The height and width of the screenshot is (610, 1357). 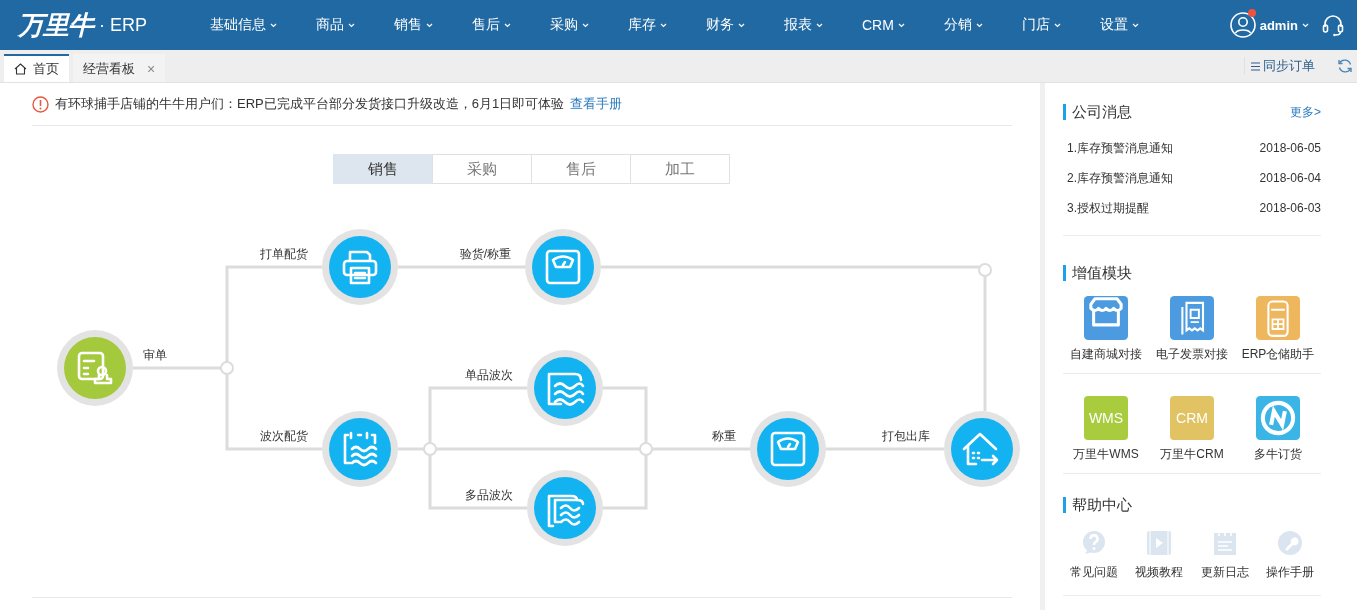 What do you see at coordinates (1120, 148) in the screenshot?
I see `news-item: 1.库存预警消息通知` at bounding box center [1120, 148].